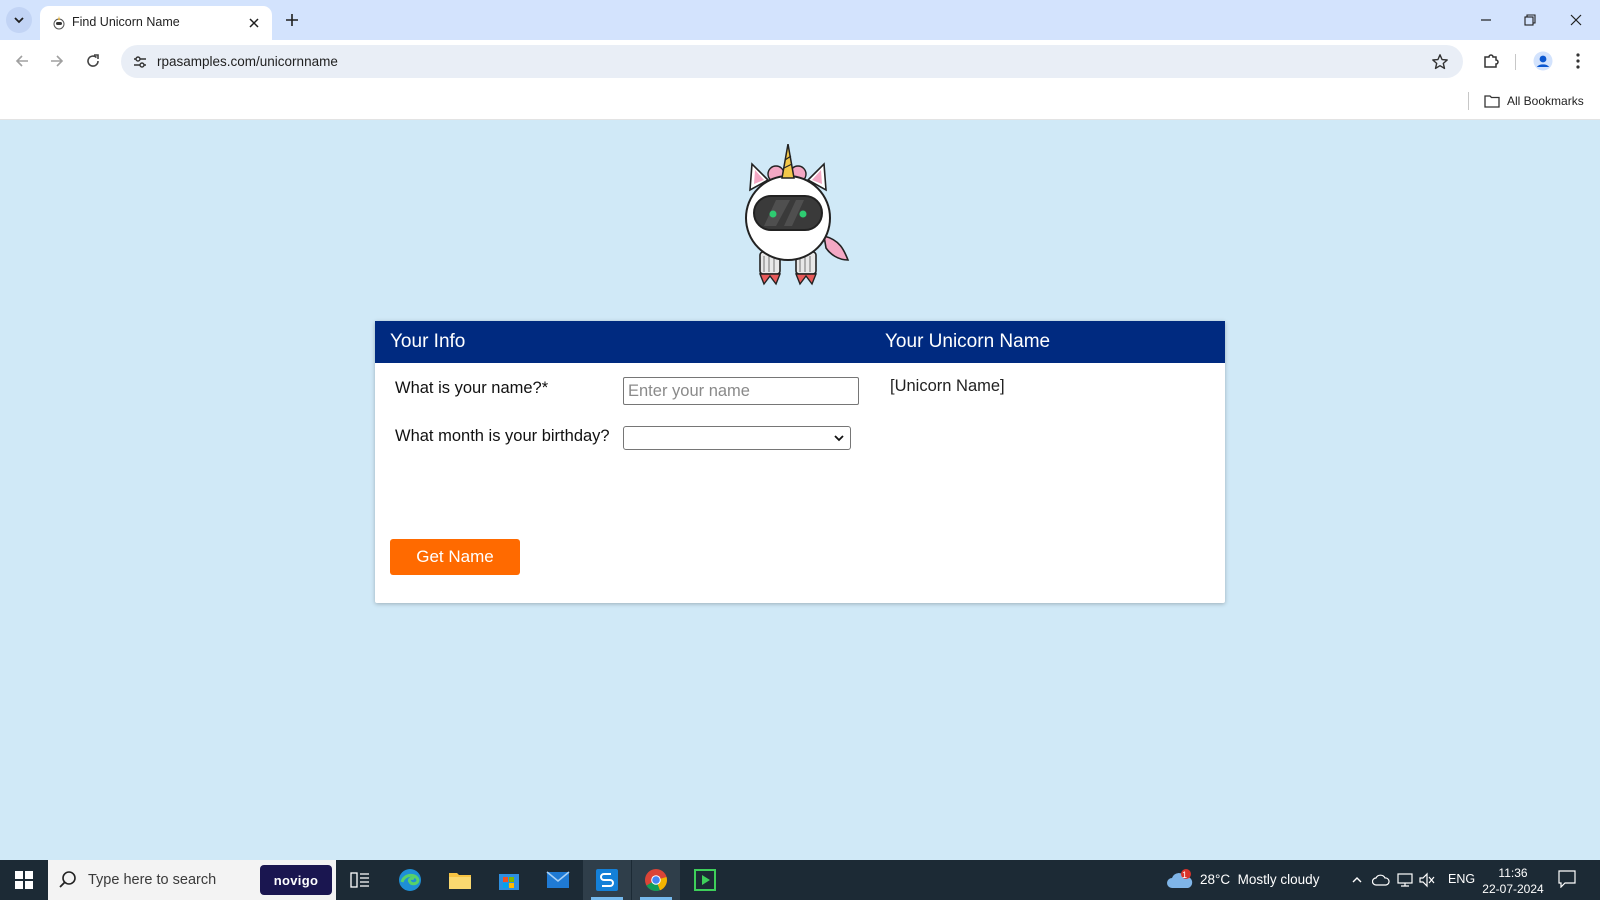 The width and height of the screenshot is (1600, 900). Describe the element at coordinates (1515, 62) in the screenshot. I see `toolbar-divider` at that location.